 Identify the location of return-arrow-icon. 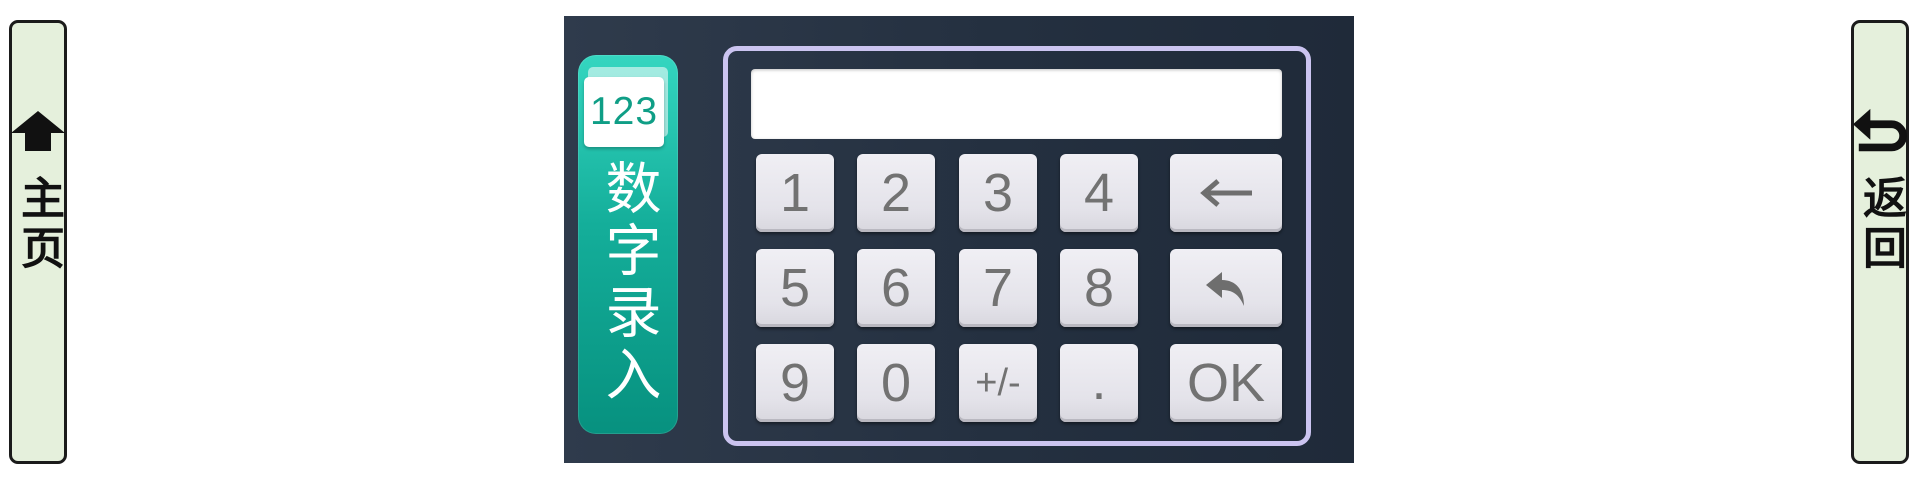
(1880, 131).